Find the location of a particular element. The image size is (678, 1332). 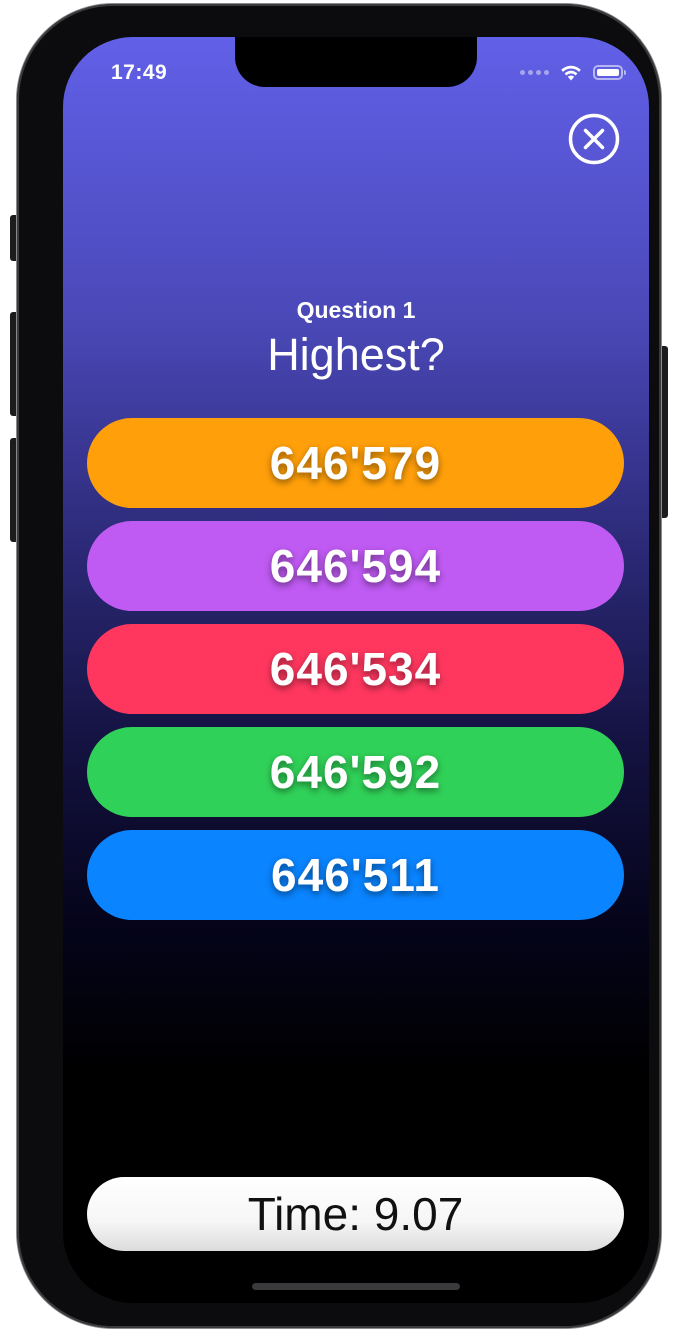

question-text: Highest? is located at coordinates (356, 354).